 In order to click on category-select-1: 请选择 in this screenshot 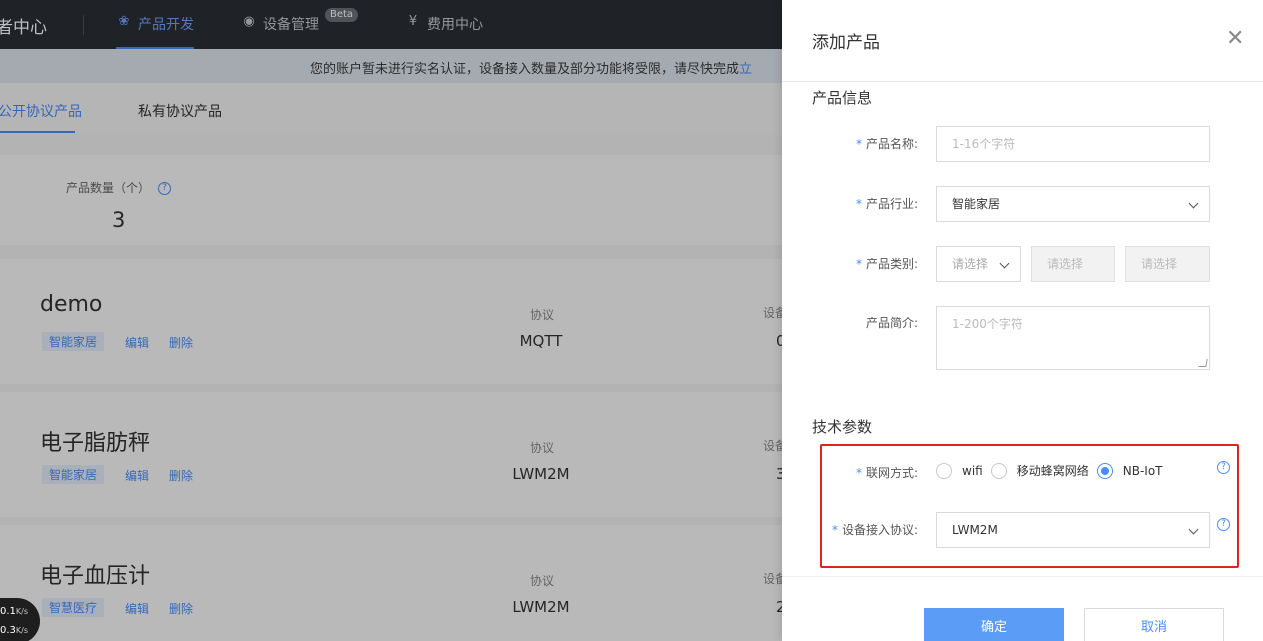, I will do `click(978, 264)`.